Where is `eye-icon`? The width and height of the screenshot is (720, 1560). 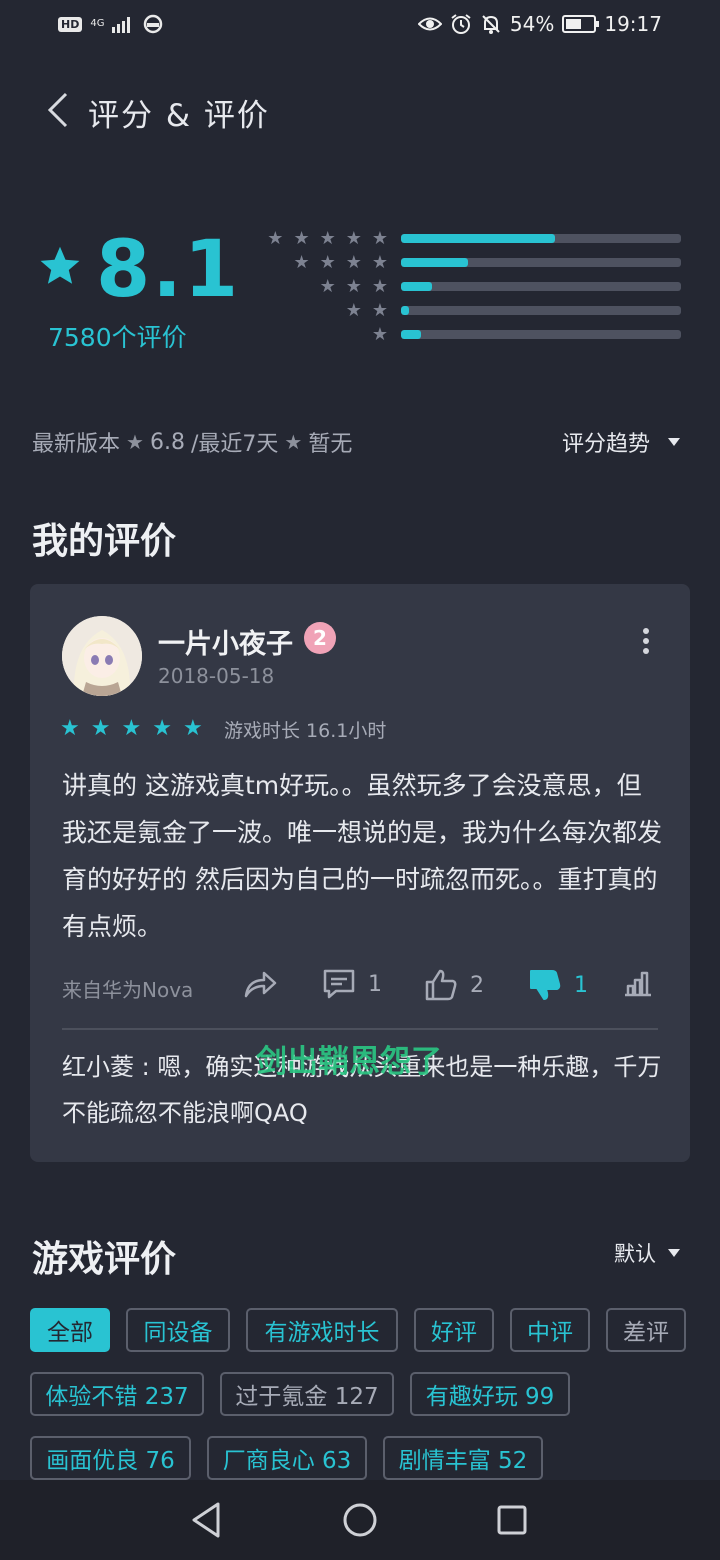 eye-icon is located at coordinates (429, 24).